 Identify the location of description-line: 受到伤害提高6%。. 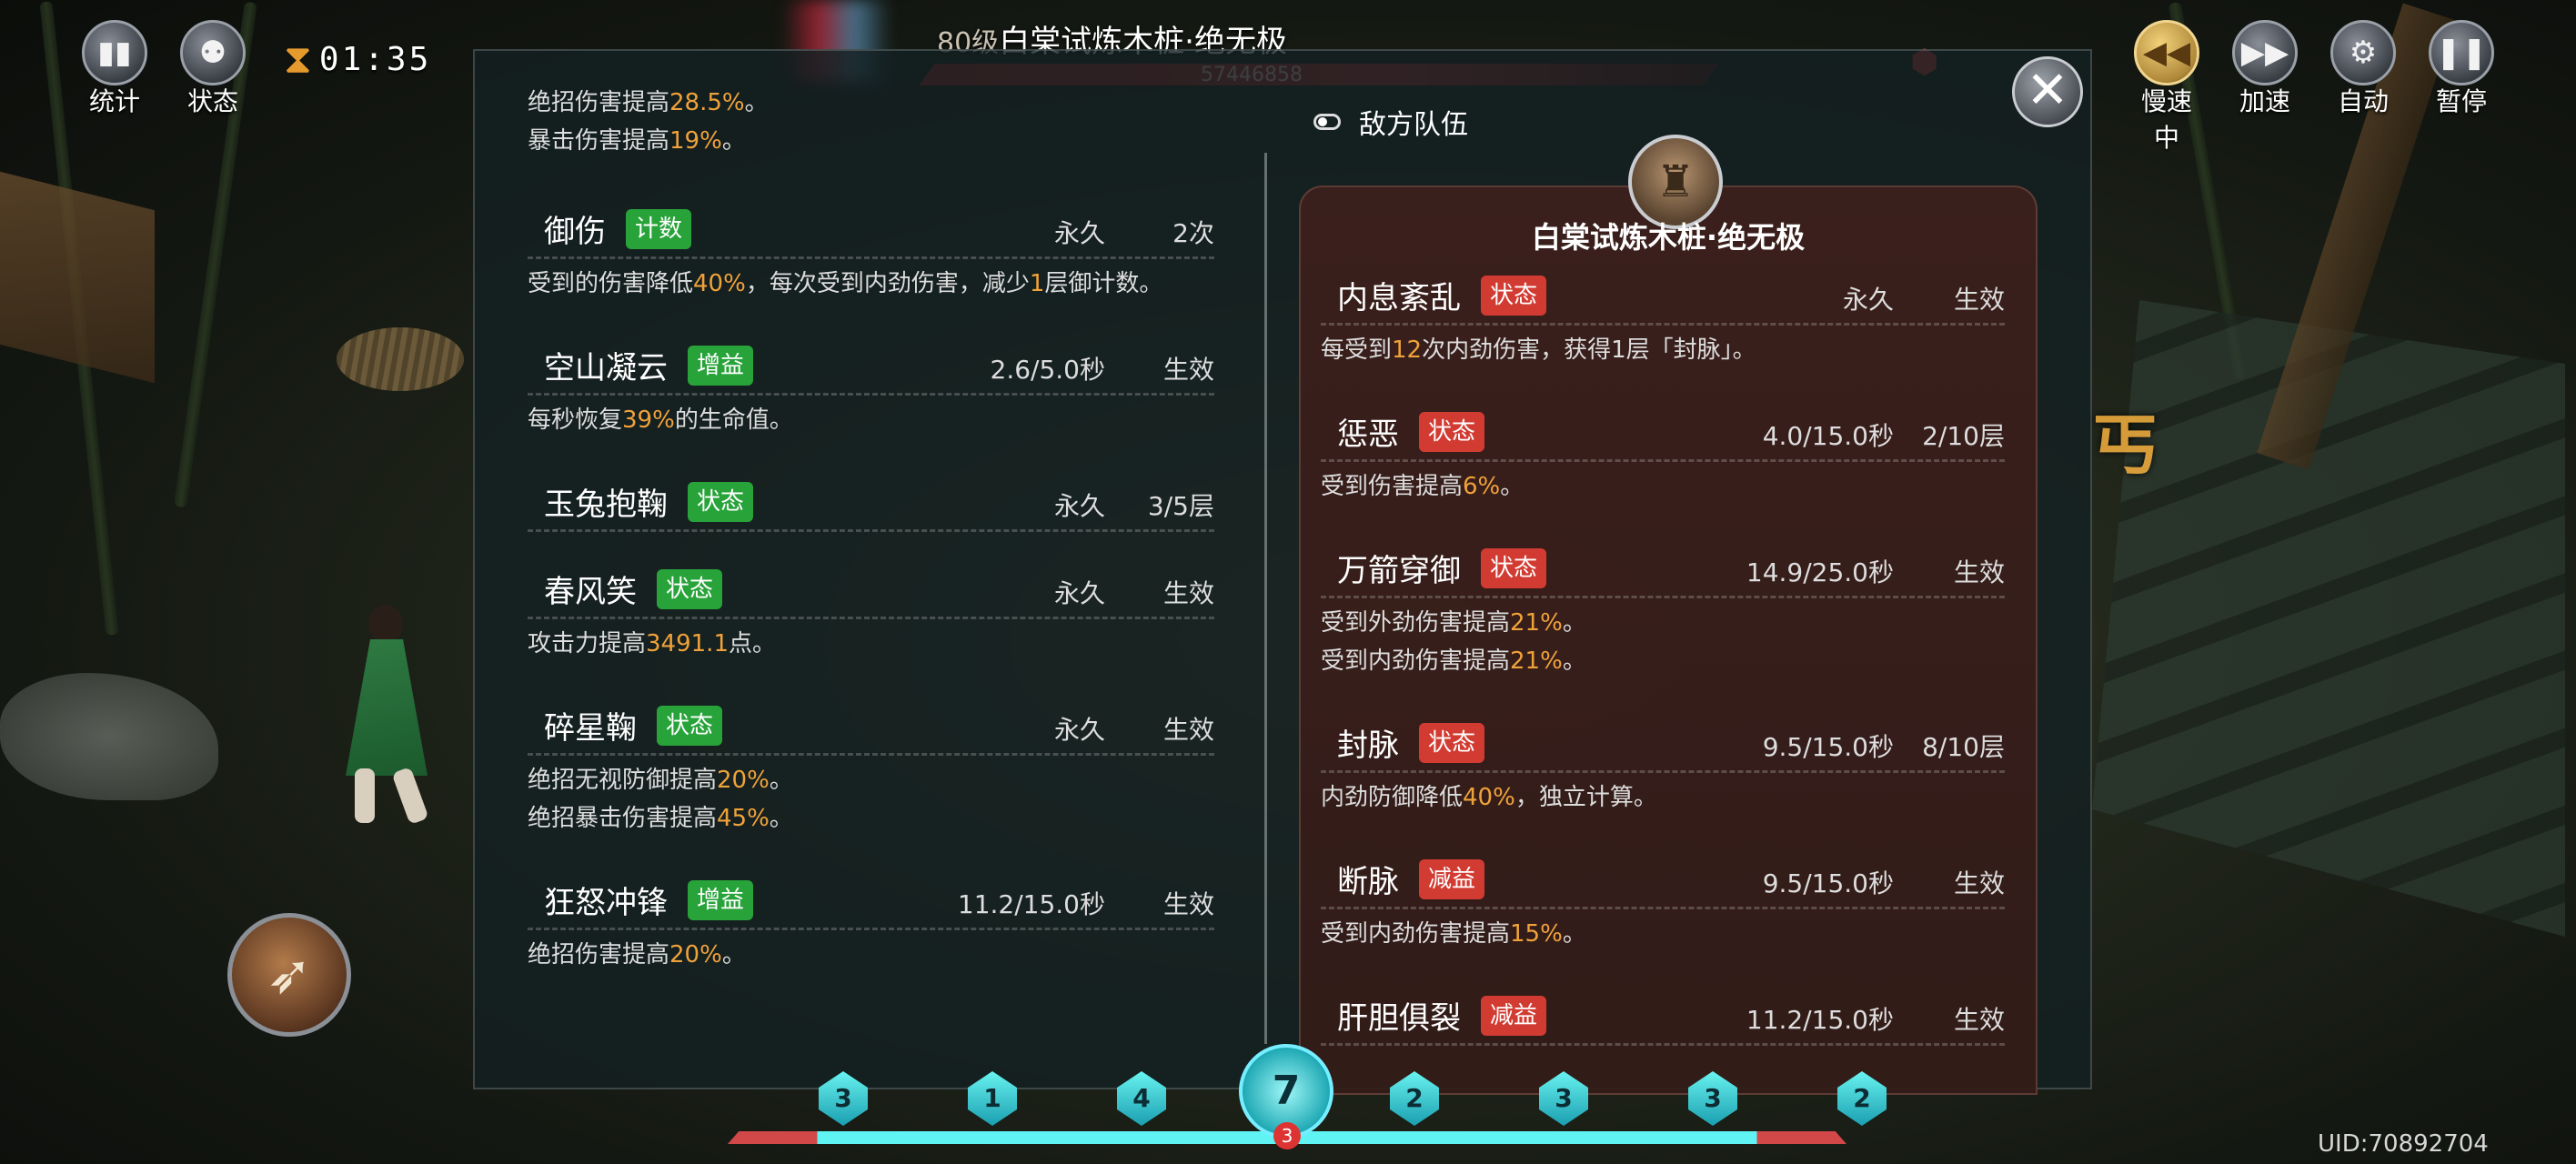
(1663, 487).